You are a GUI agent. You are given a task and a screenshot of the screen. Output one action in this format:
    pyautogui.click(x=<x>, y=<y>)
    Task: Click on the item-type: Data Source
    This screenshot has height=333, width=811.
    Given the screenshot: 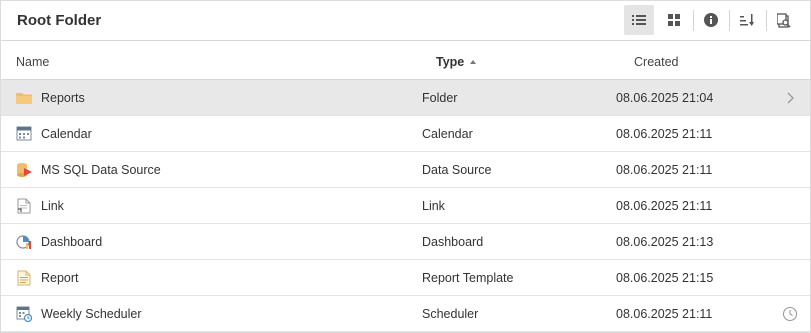 What is the action you would take?
    pyautogui.click(x=457, y=170)
    